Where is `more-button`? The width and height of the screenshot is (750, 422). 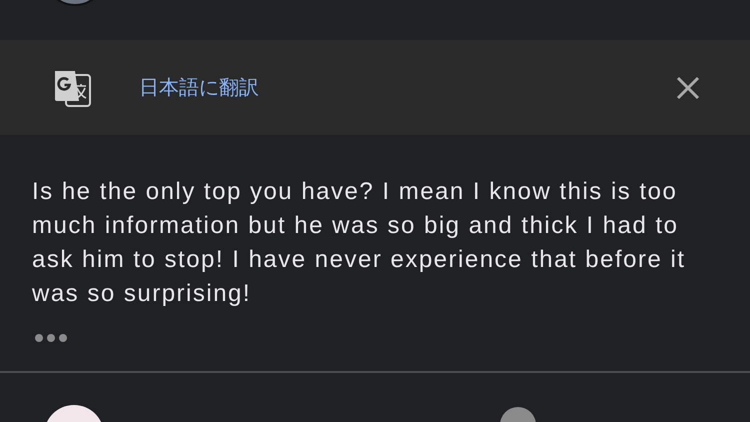
more-button is located at coordinates (52, 338).